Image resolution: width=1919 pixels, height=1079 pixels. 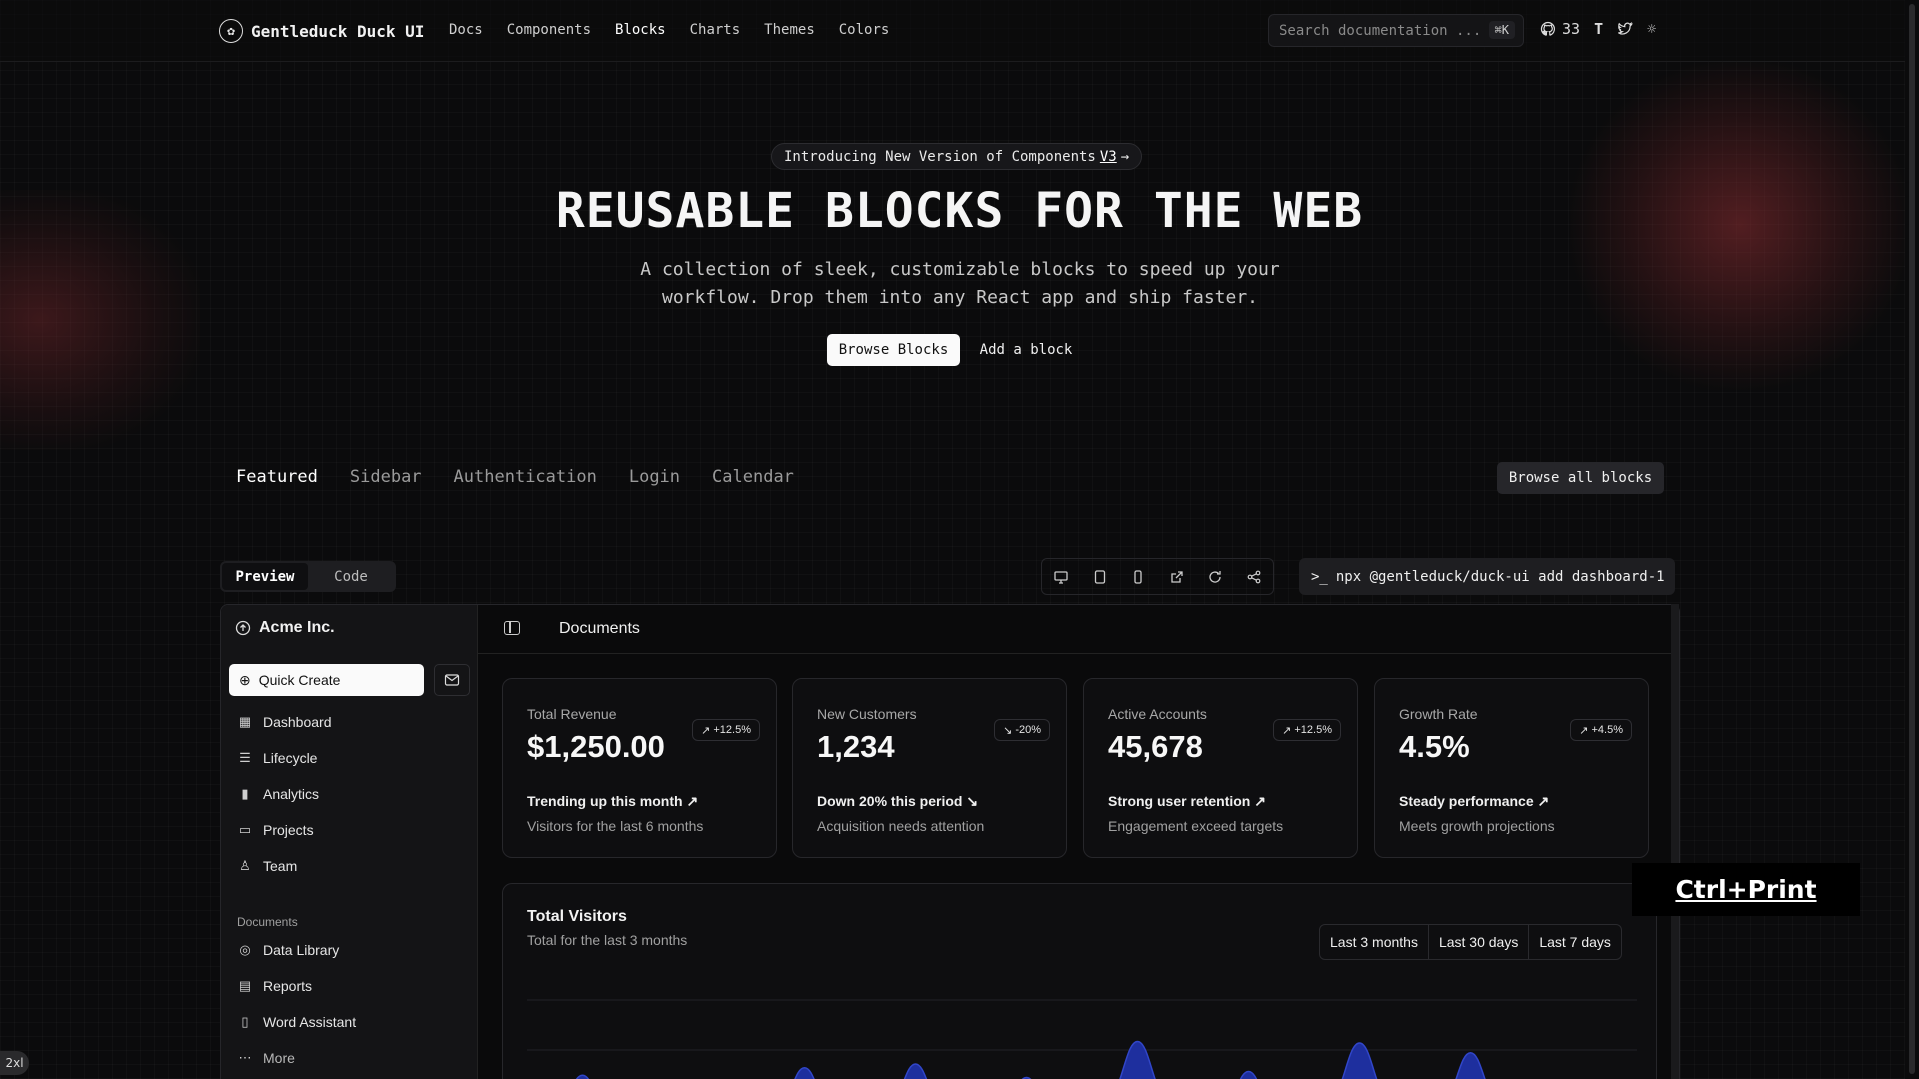 I want to click on add-block-button: Add a block, so click(x=1026, y=350).